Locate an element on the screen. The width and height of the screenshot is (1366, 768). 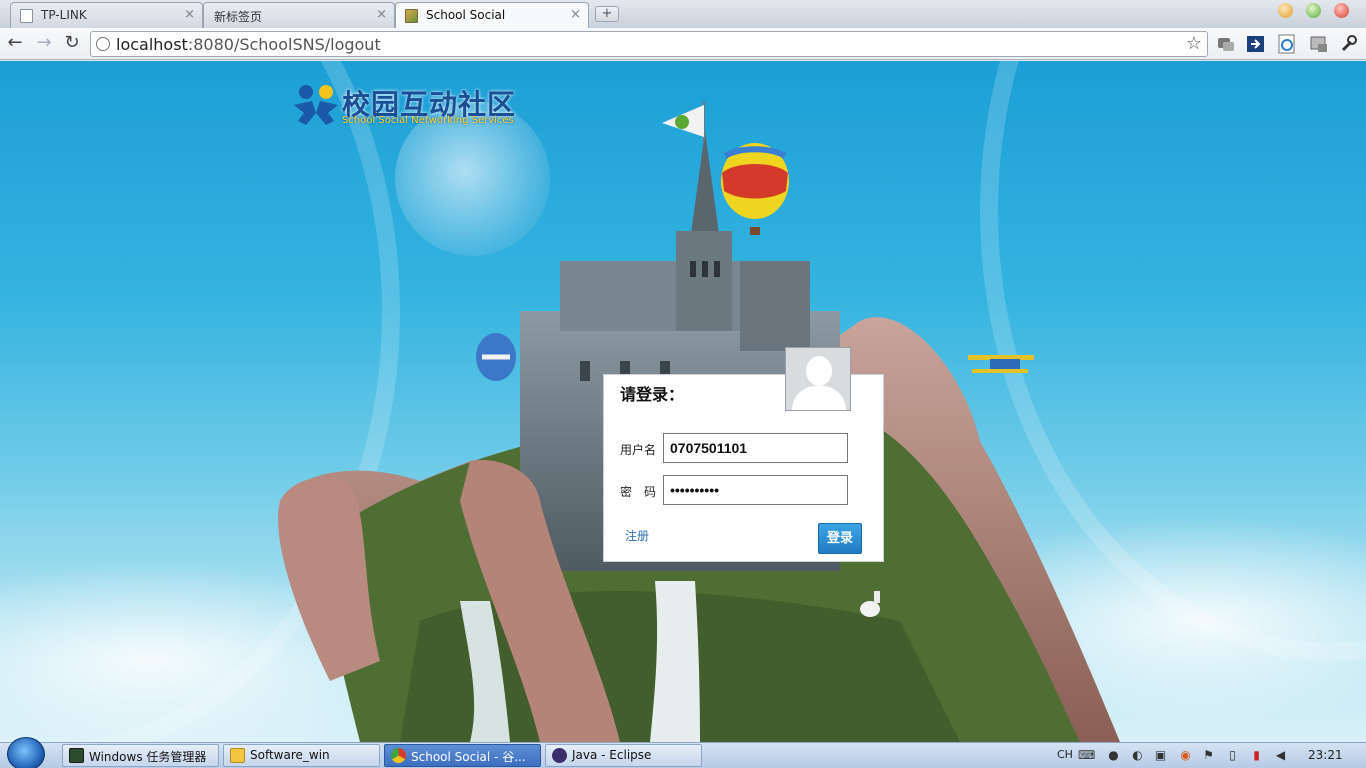
taskbar-item-software-win: Software_win is located at coordinates (301, 755).